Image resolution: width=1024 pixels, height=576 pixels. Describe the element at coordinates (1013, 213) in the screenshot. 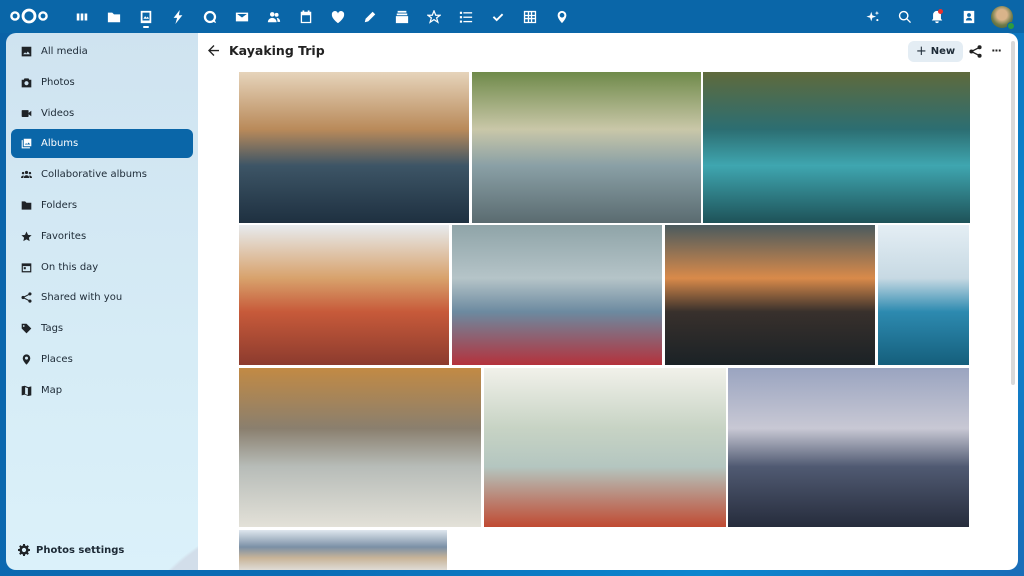

I see `scrollbar` at that location.